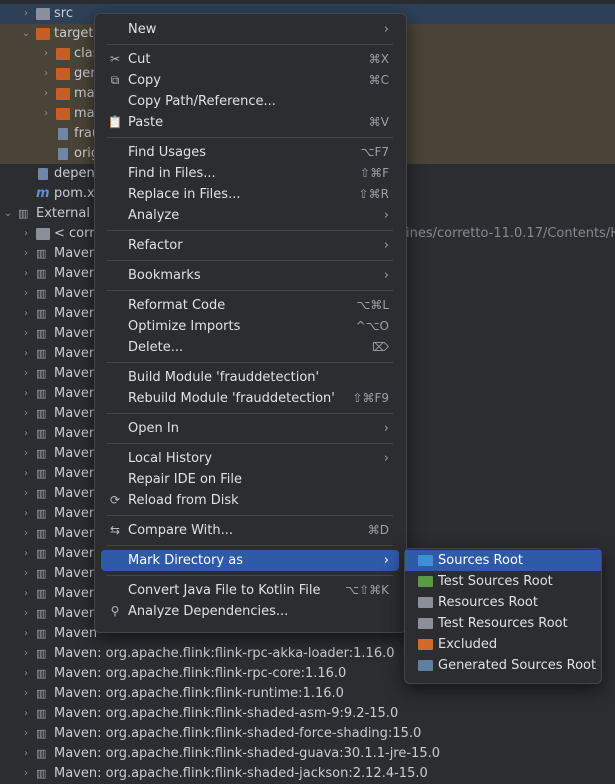 This screenshot has width=615, height=784. I want to click on menu-item-reformat-code: Reformat Code ⌥⌘L, so click(250, 305).